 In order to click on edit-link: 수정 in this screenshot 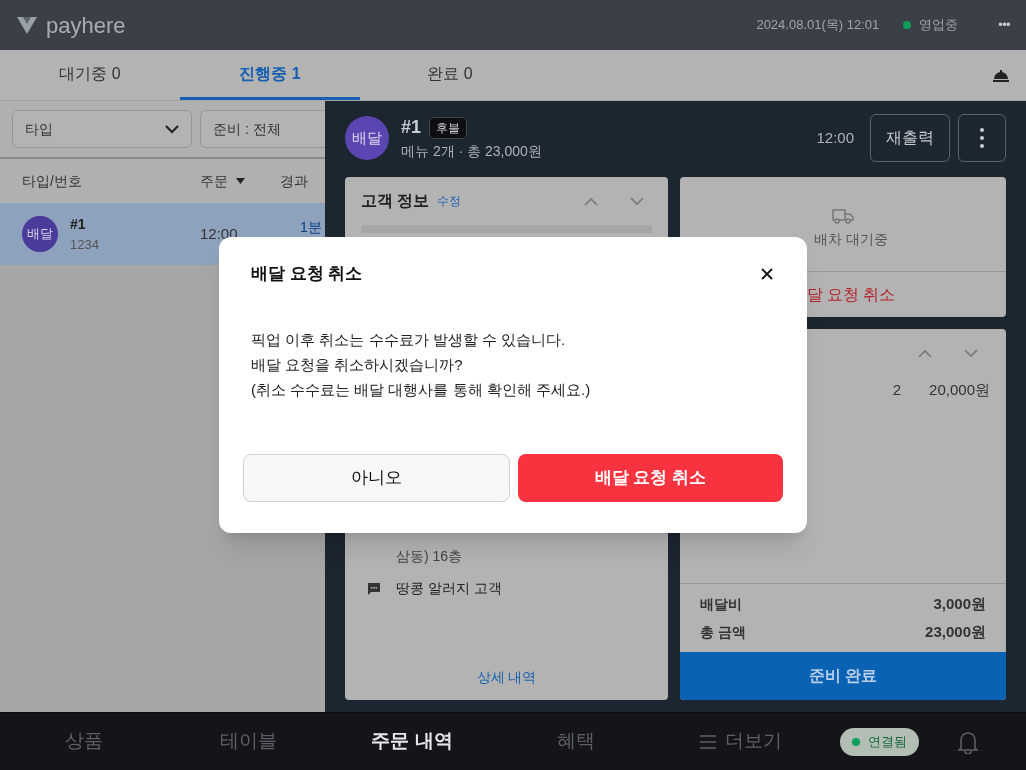, I will do `click(449, 201)`.